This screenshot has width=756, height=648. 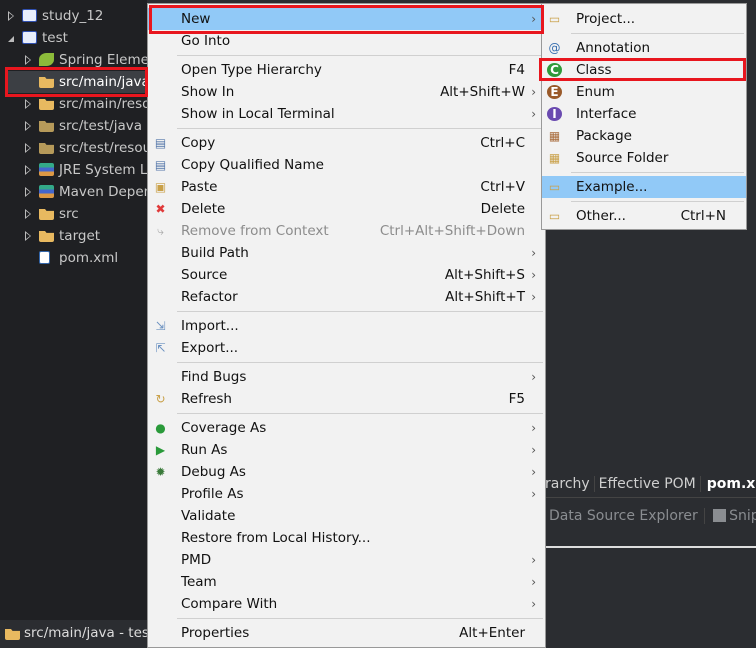 I want to click on menu-item-open-type-hierarchy: Open Type Hierarchy F4, so click(x=346, y=70).